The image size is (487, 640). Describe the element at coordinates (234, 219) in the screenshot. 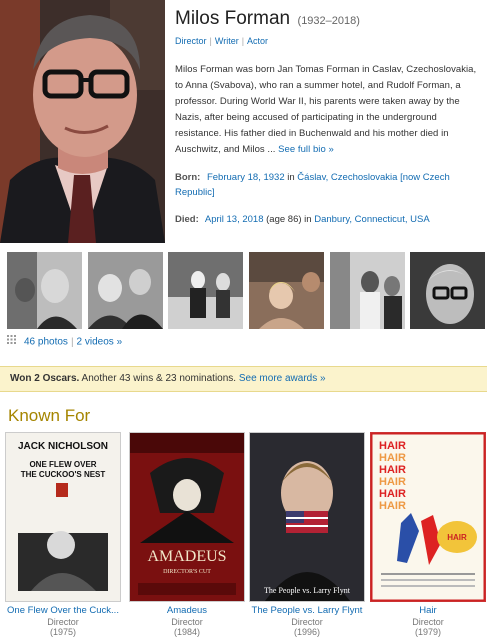

I see `died-date-link: April 13, 2018` at that location.